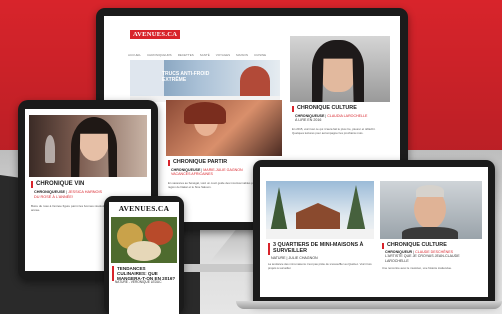 The height and width of the screenshot is (314, 502). I want to click on phone-logo: AVENUES.CA, so click(144, 208).